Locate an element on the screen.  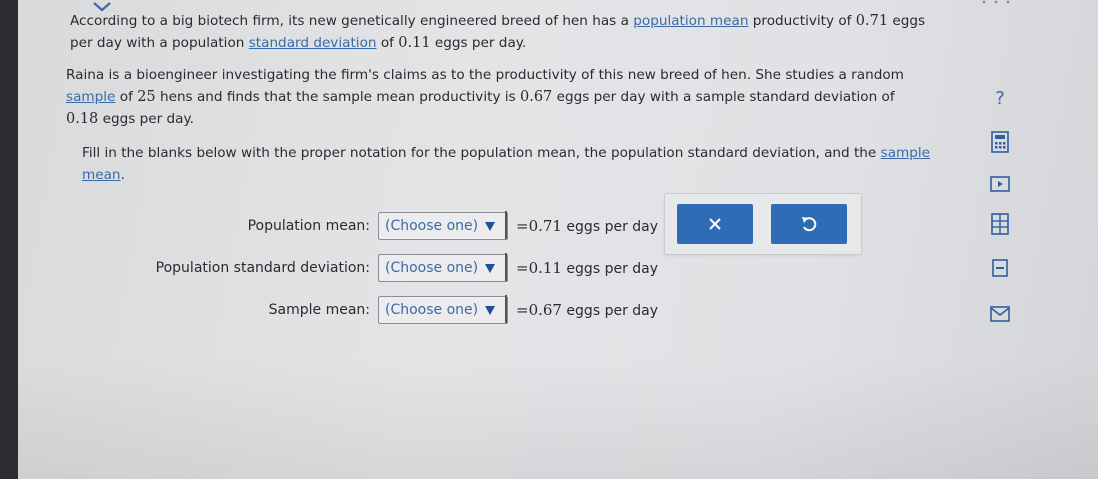
calculator-icon is located at coordinates (1000, 142).